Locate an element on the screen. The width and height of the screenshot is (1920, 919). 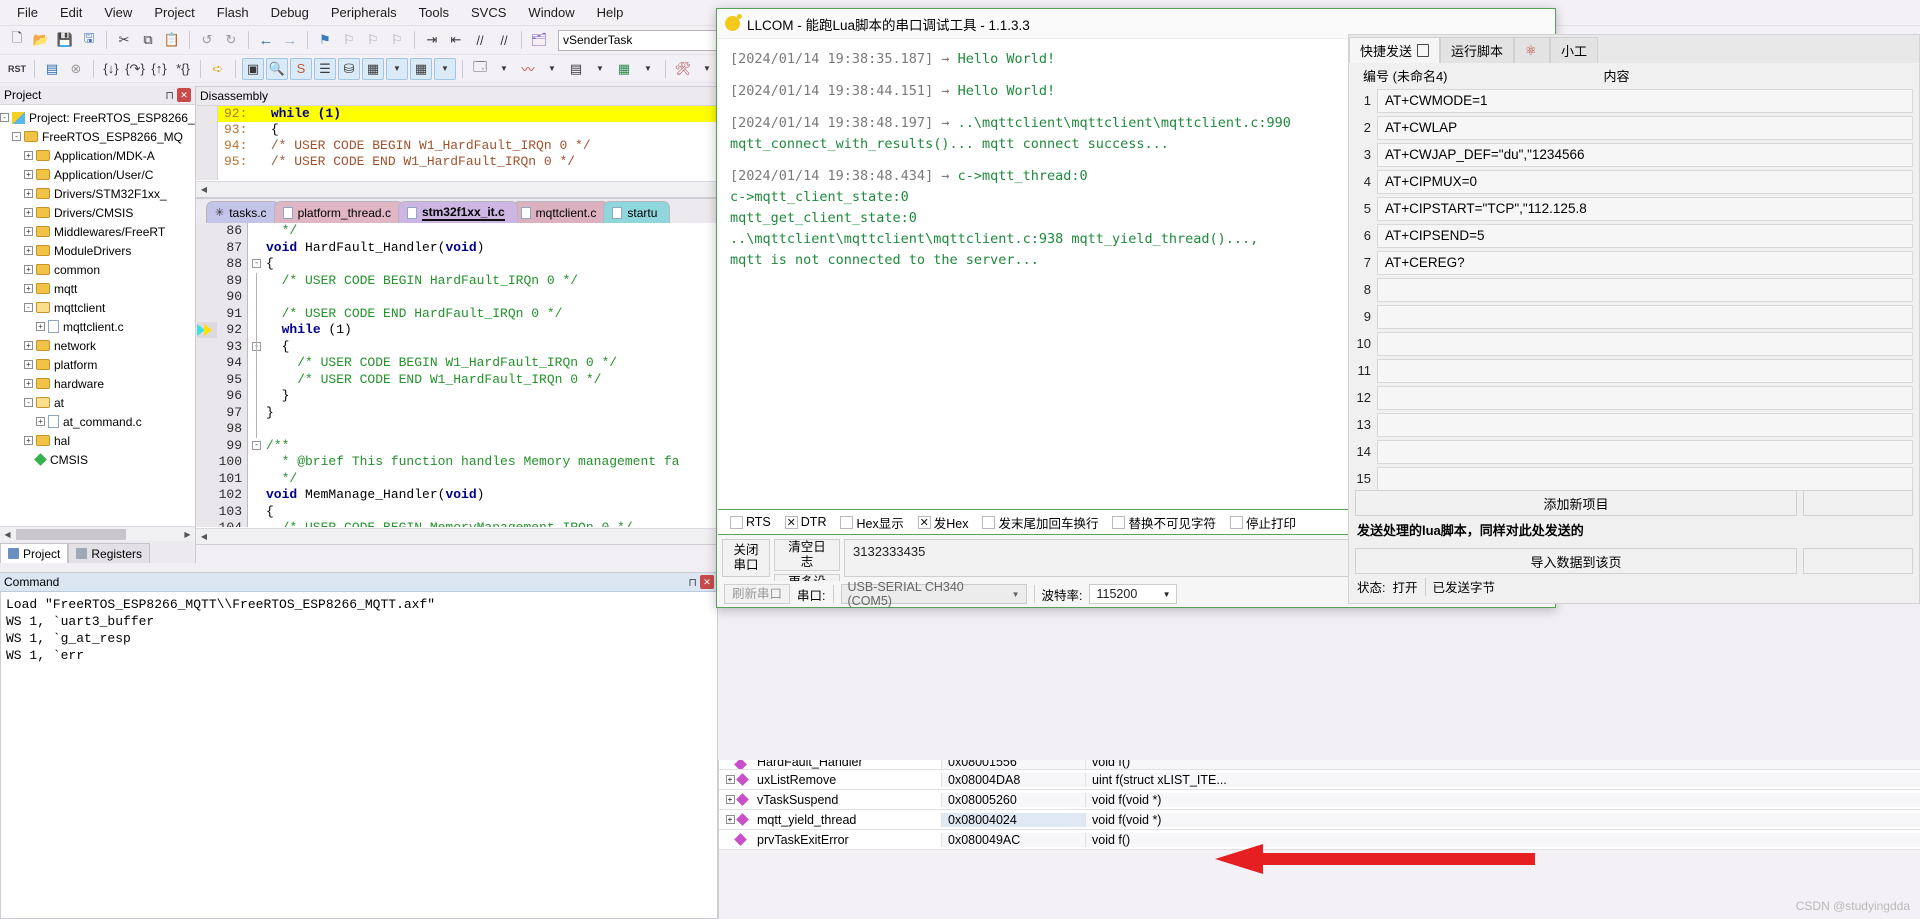
menu-item-debug: Debug is located at coordinates (290, 12).